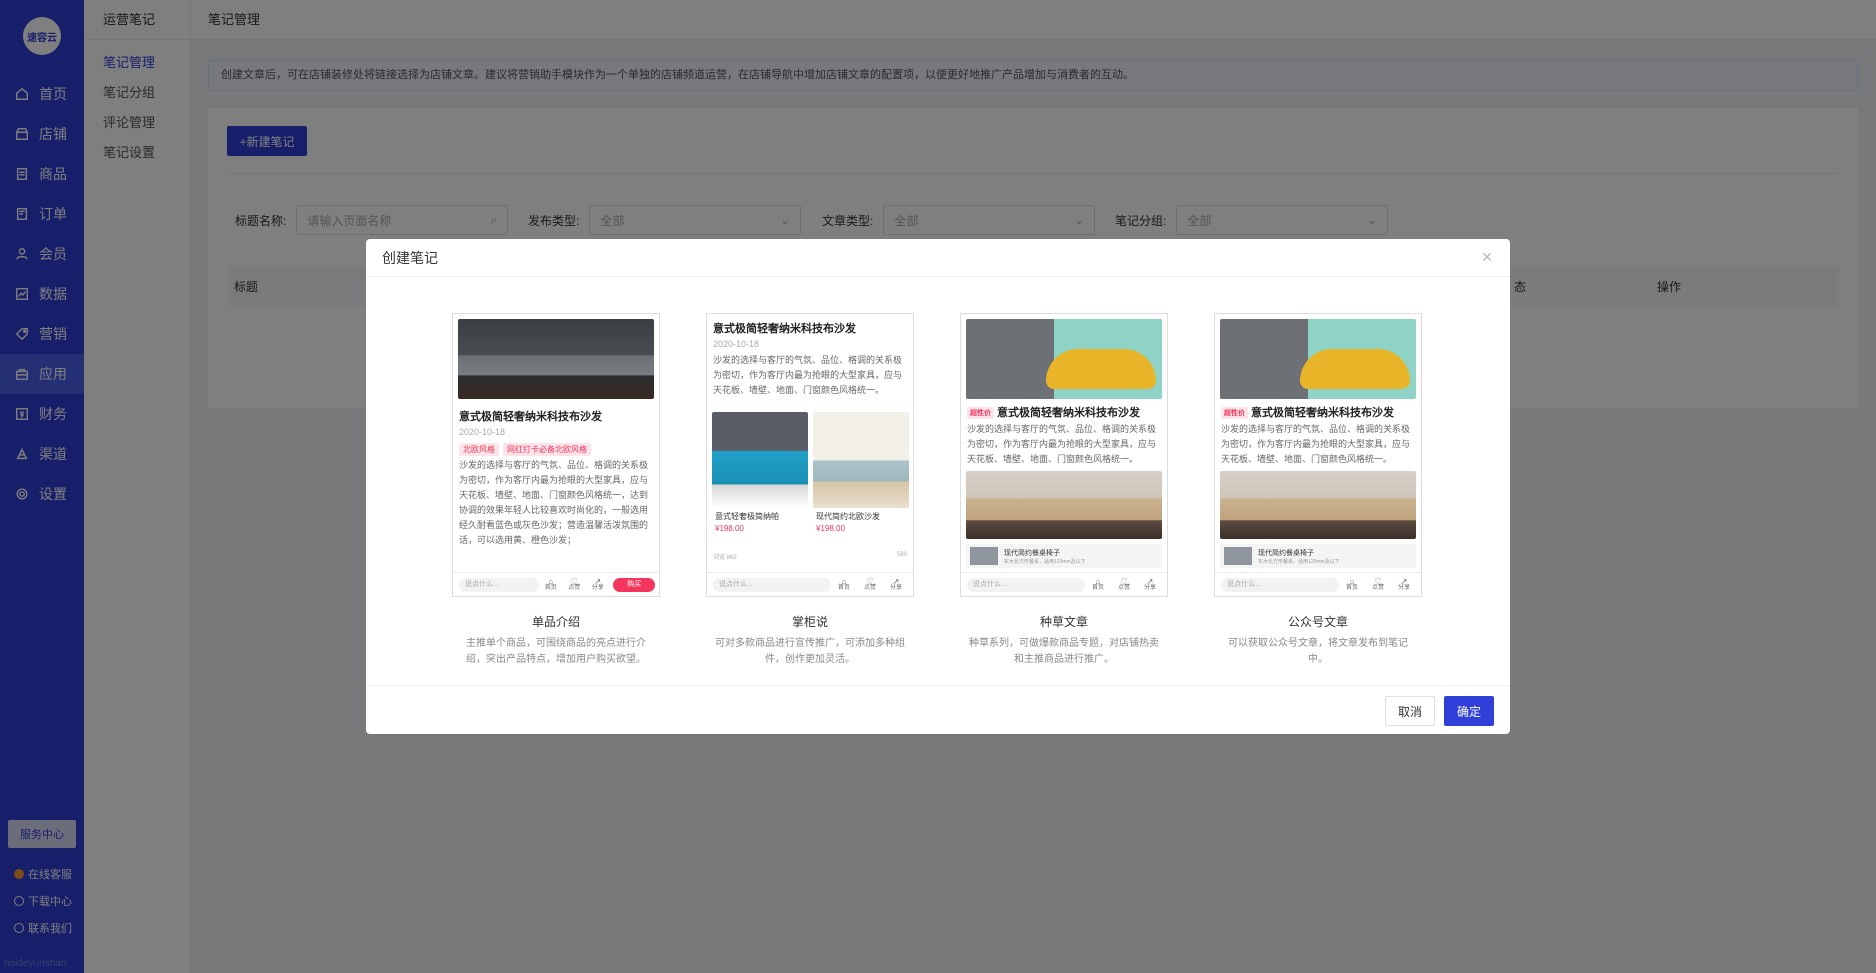  What do you see at coordinates (938, 258) in the screenshot?
I see `modal-title: 创建笔记` at bounding box center [938, 258].